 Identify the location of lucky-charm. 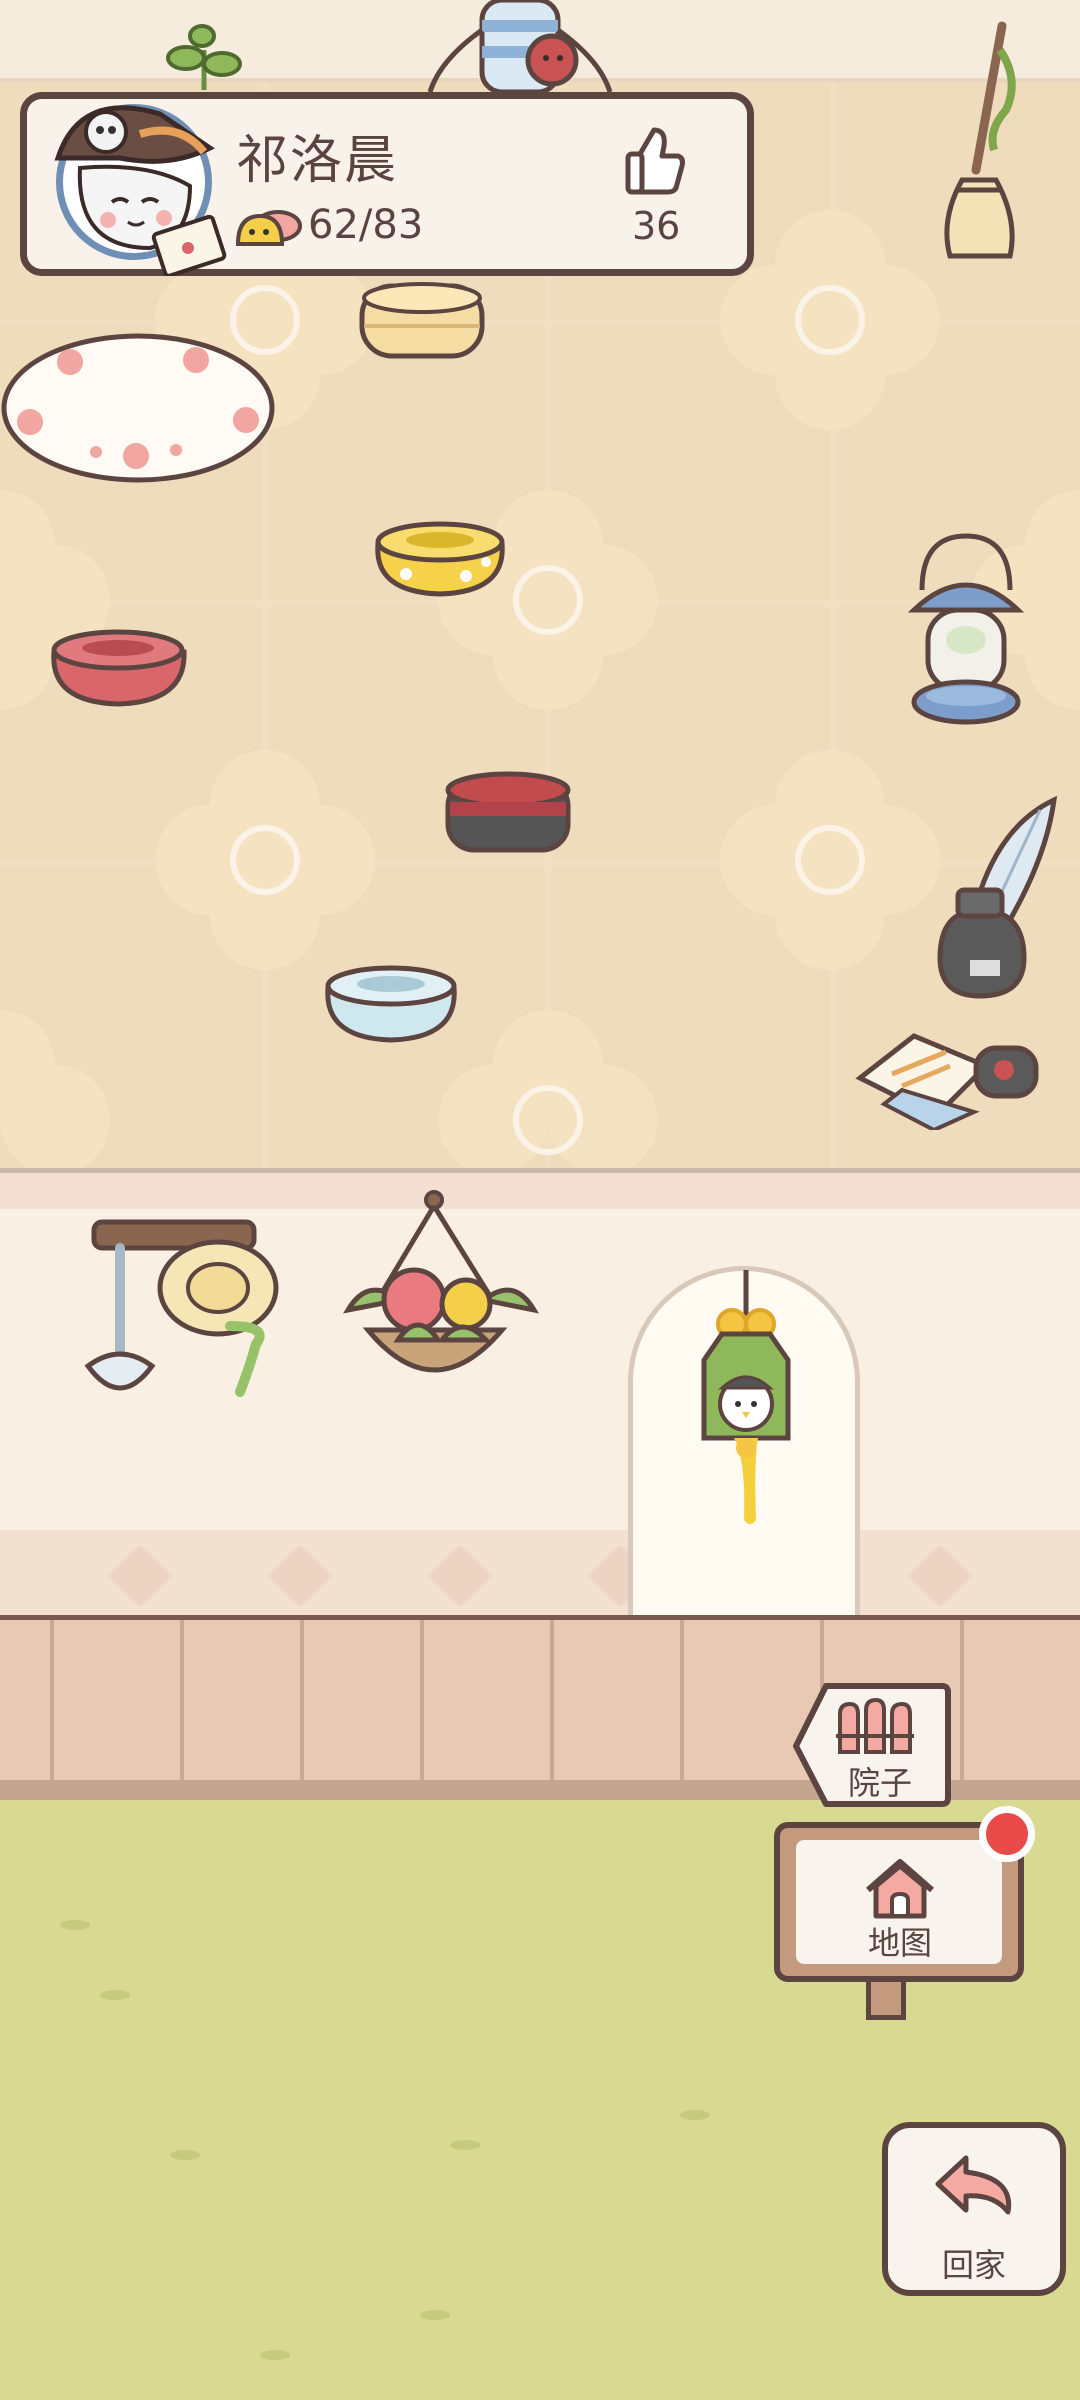
(747, 1401).